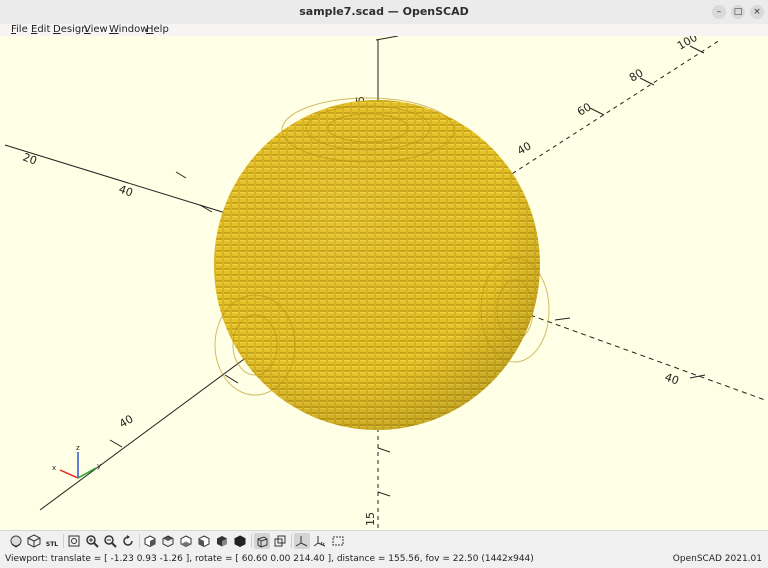 Image resolution: width=768 pixels, height=568 pixels. What do you see at coordinates (54, 468) in the screenshot?
I see `gizmo-x-label: x` at bounding box center [54, 468].